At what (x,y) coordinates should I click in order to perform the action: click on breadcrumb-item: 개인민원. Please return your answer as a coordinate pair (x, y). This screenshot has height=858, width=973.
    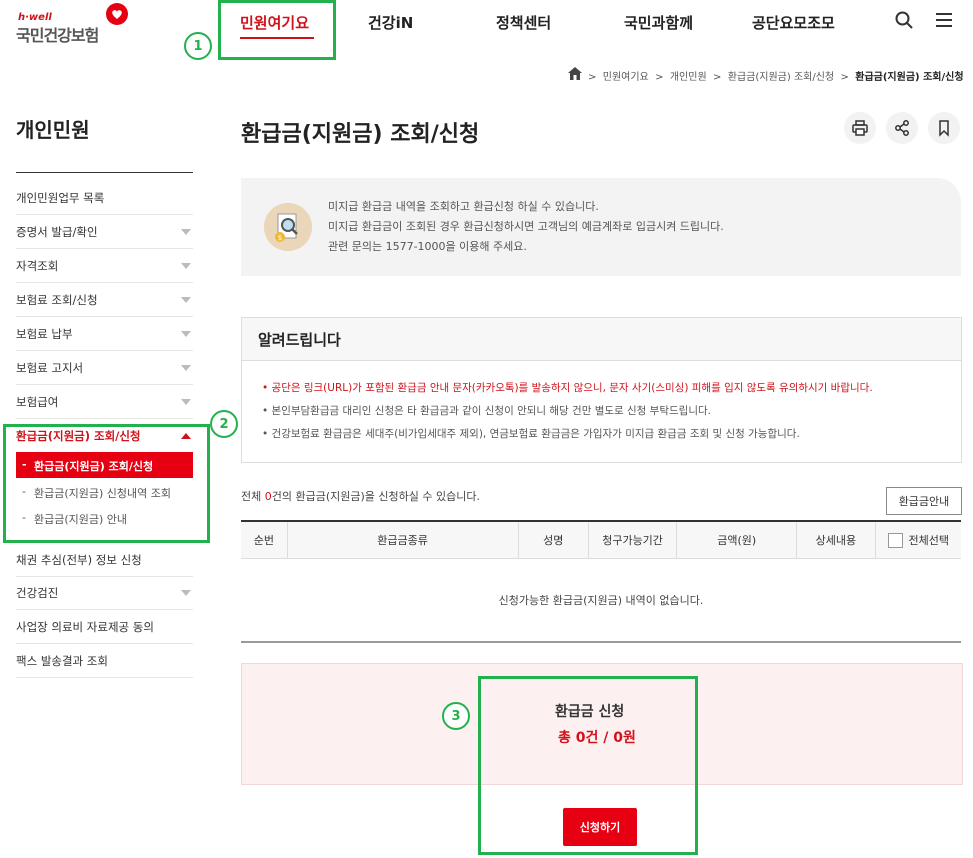
    Looking at the image, I should click on (688, 77).